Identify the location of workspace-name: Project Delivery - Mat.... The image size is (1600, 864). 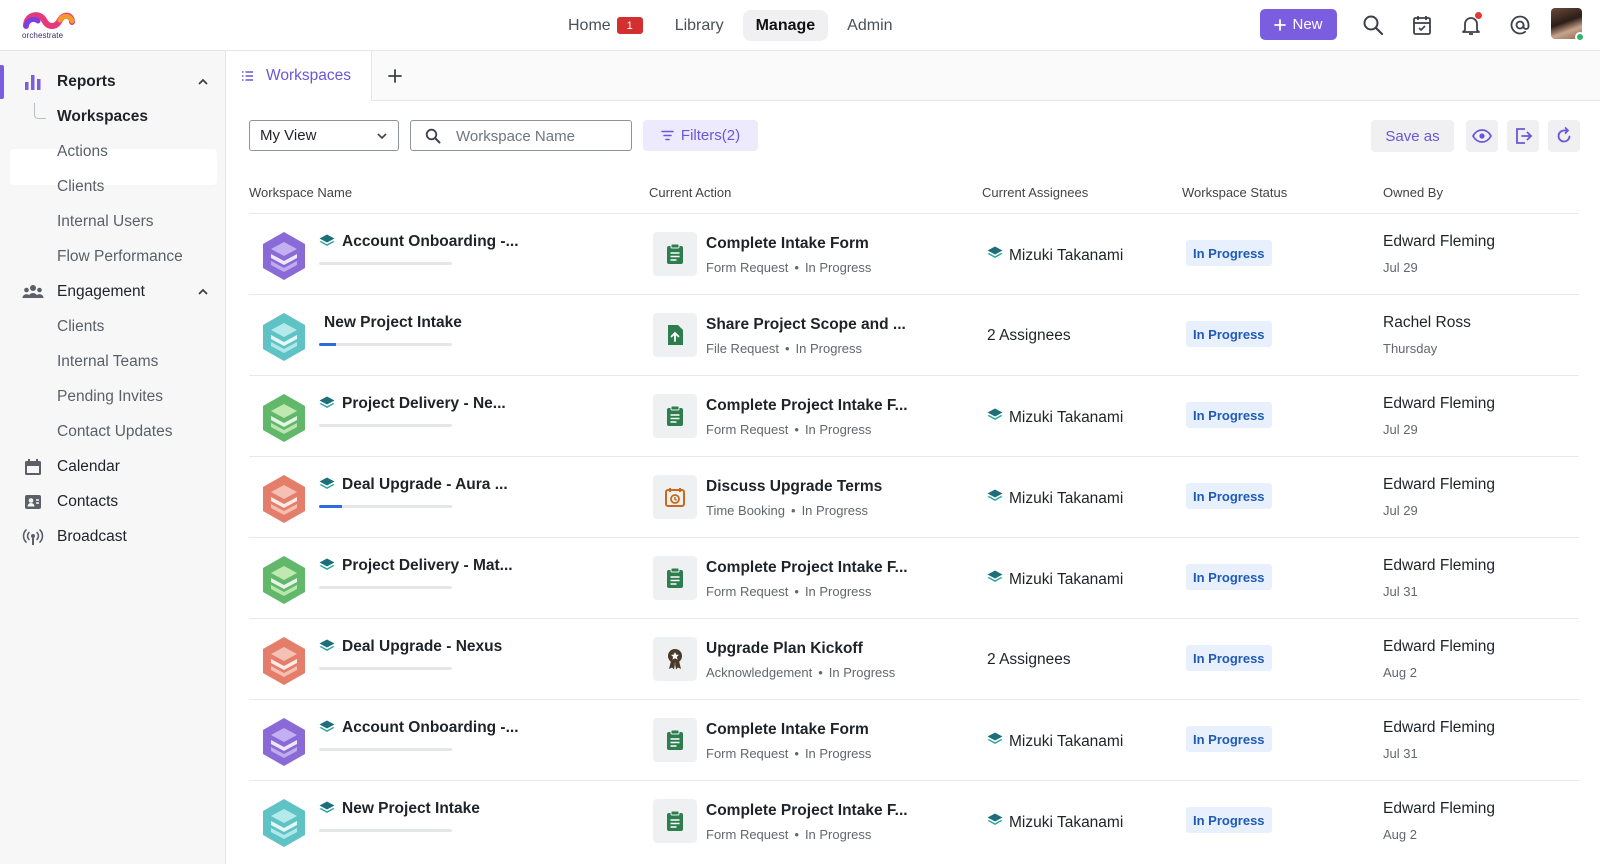
(427, 566).